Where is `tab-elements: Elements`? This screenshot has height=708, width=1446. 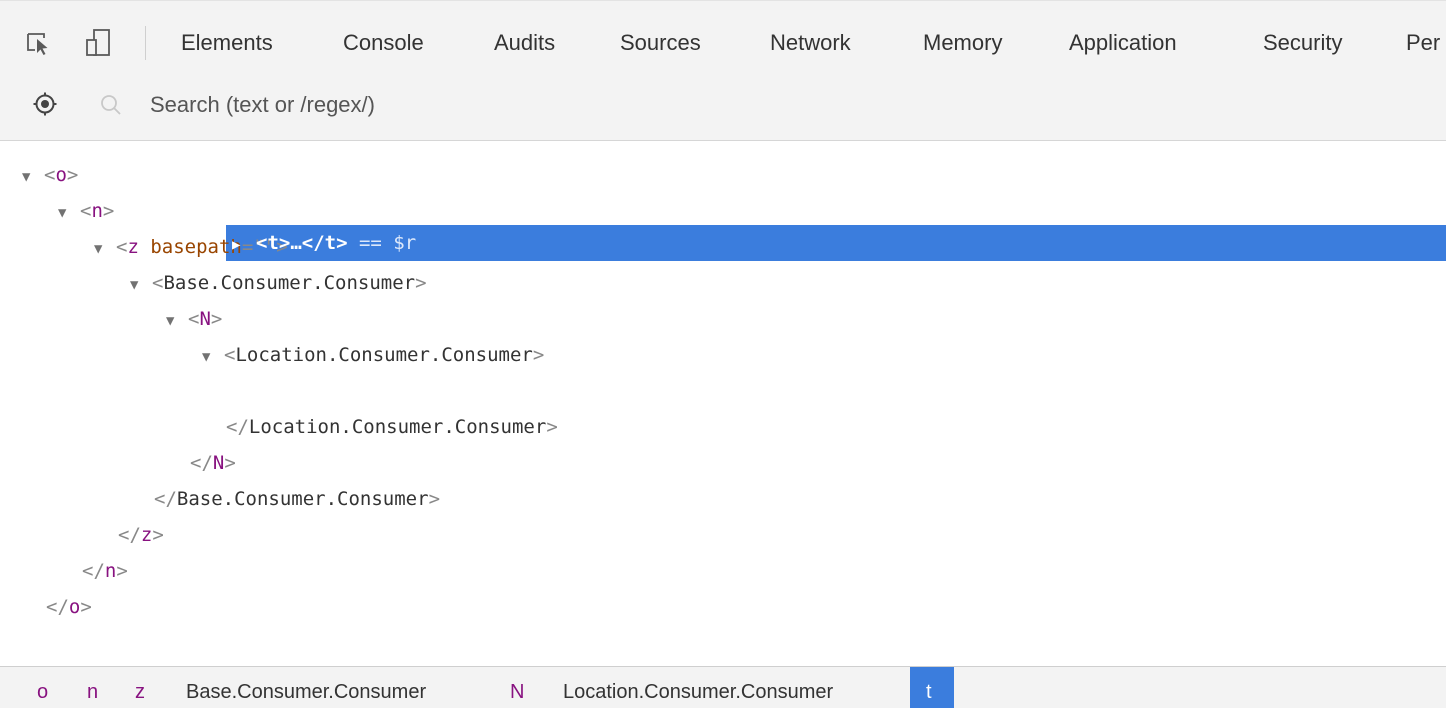
tab-elements: Elements is located at coordinates (227, 43).